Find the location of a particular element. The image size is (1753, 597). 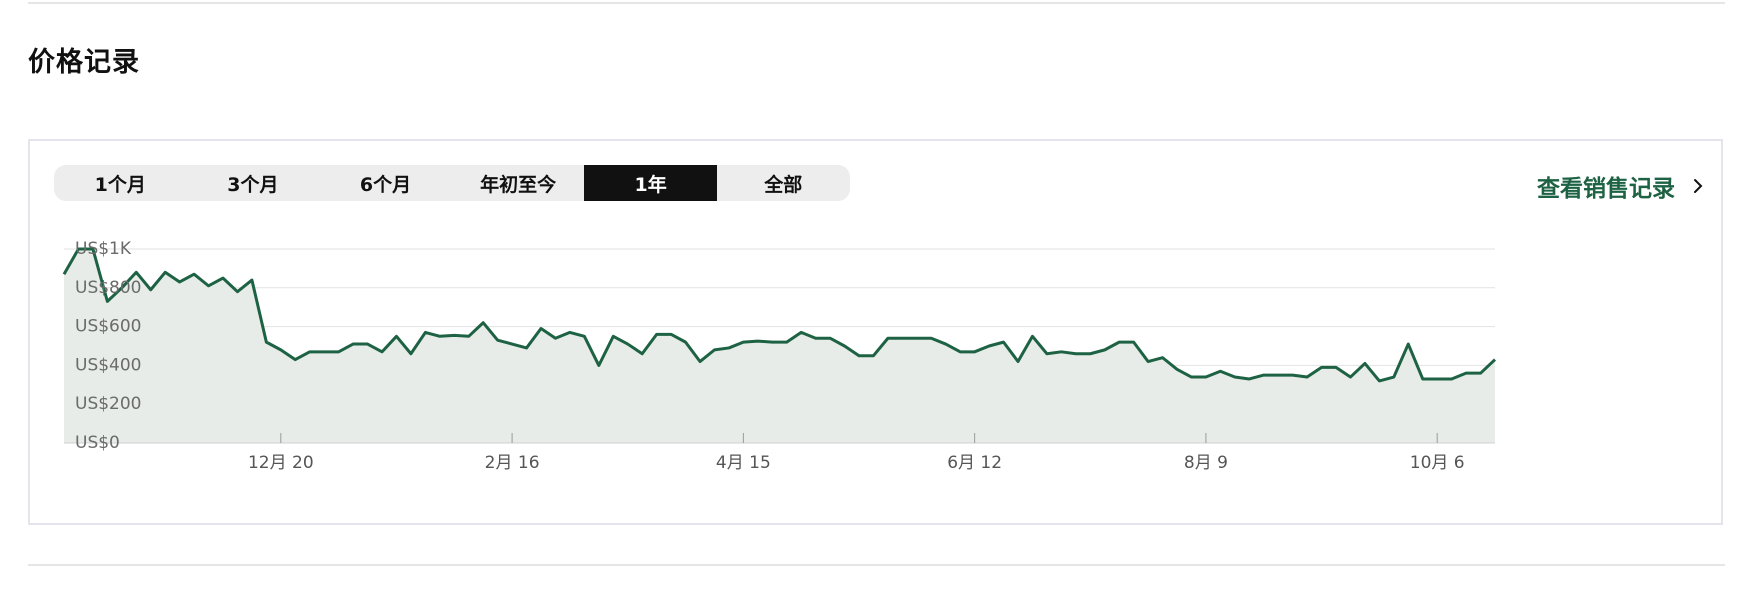

y-tick-label-4: US$800 is located at coordinates (108, 288).